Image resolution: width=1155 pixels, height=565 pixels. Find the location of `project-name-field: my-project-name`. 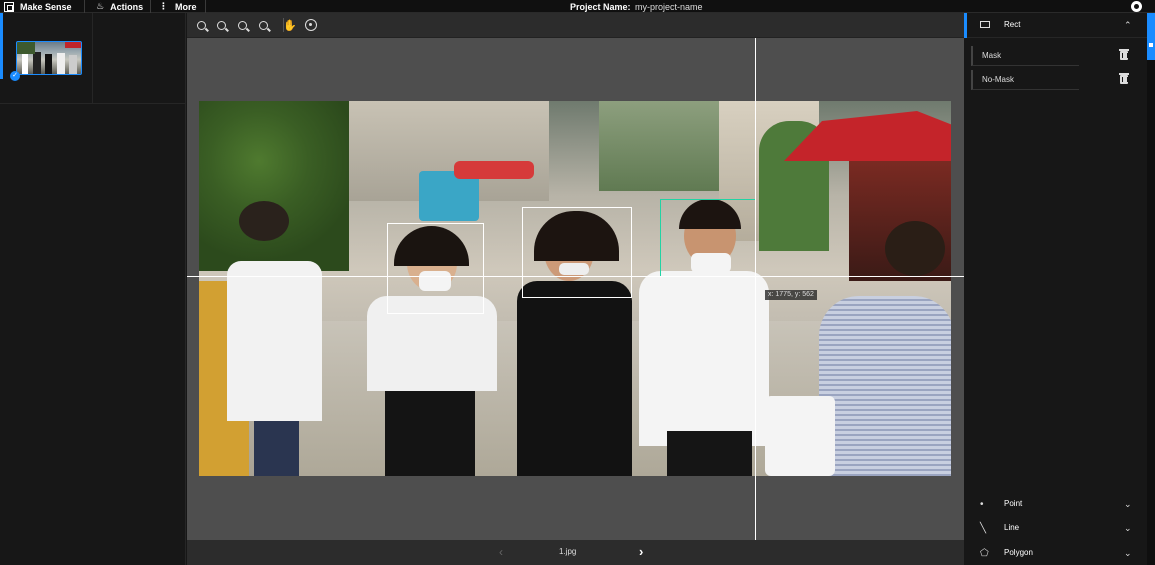

project-name-field: my-project-name is located at coordinates (669, 6).